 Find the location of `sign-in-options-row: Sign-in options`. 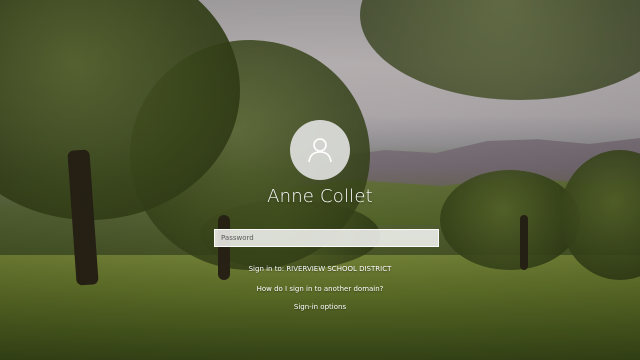

sign-in-options-row: Sign-in options is located at coordinates (320, 307).